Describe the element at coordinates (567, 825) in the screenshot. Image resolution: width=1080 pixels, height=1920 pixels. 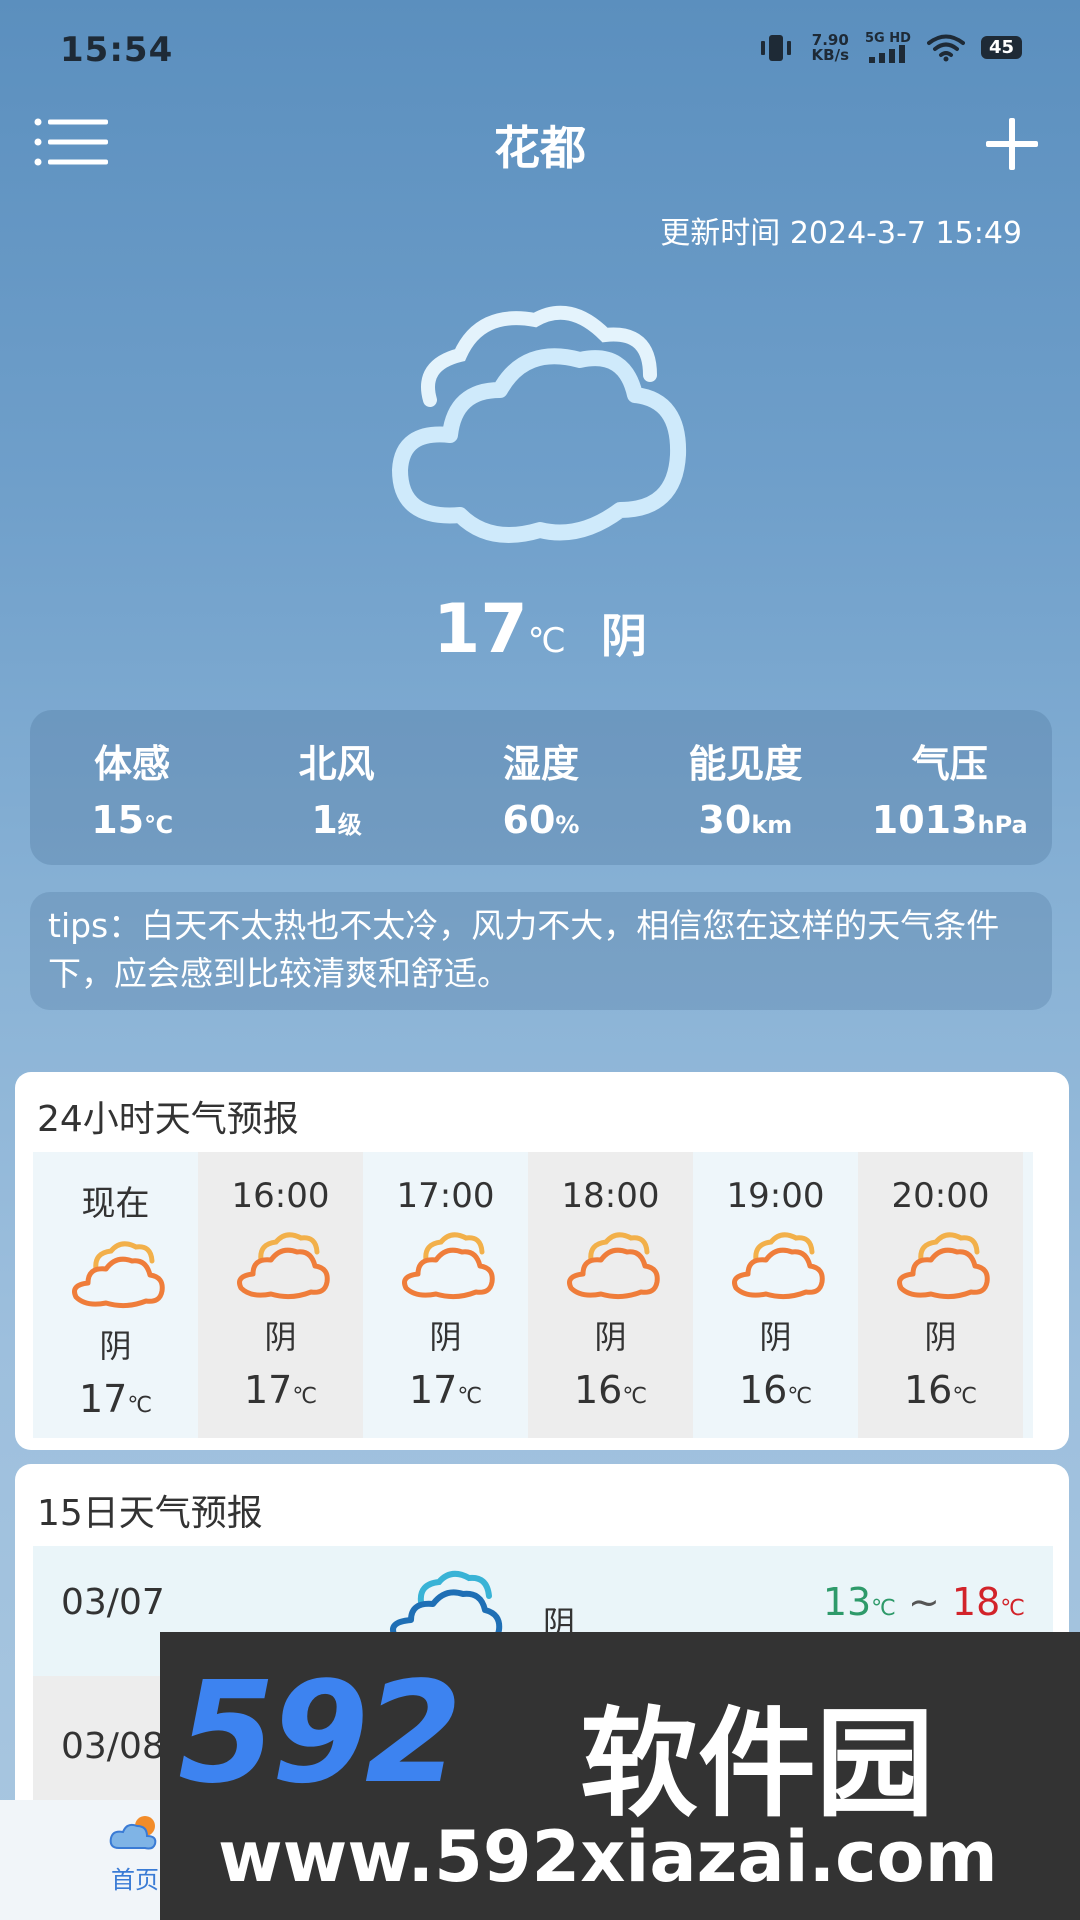
I see `detail-unit: %` at that location.